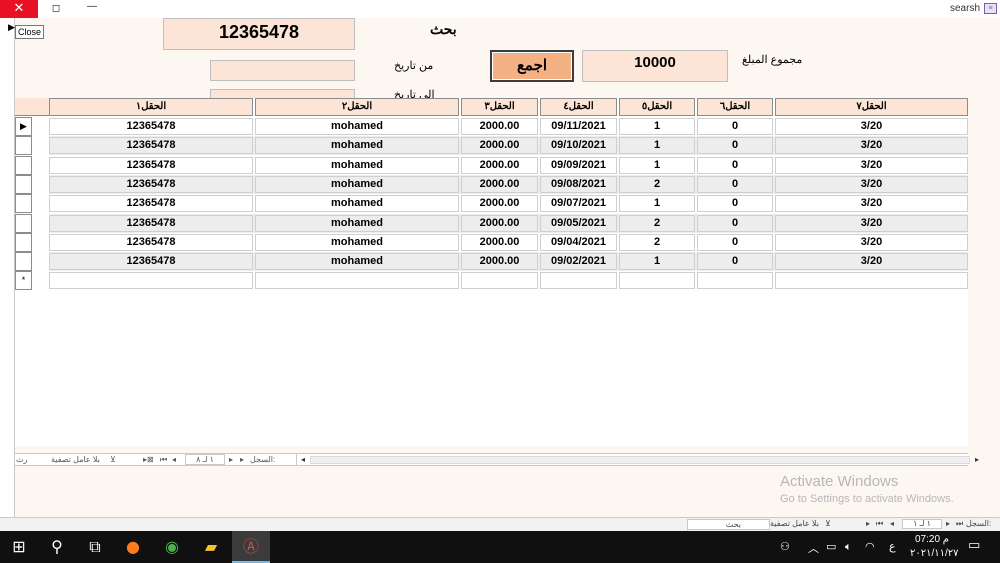 The width and height of the screenshot is (1000, 563). Describe the element at coordinates (977, 460) in the screenshot. I see `scroll-right-icon: ▸` at that location.